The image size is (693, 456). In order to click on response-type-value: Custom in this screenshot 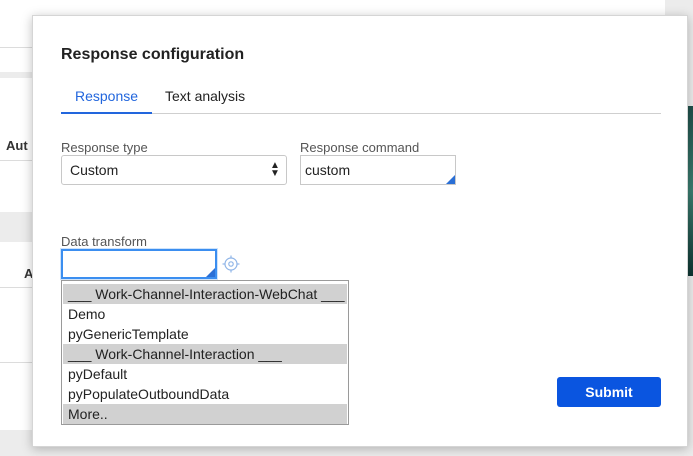, I will do `click(94, 170)`.